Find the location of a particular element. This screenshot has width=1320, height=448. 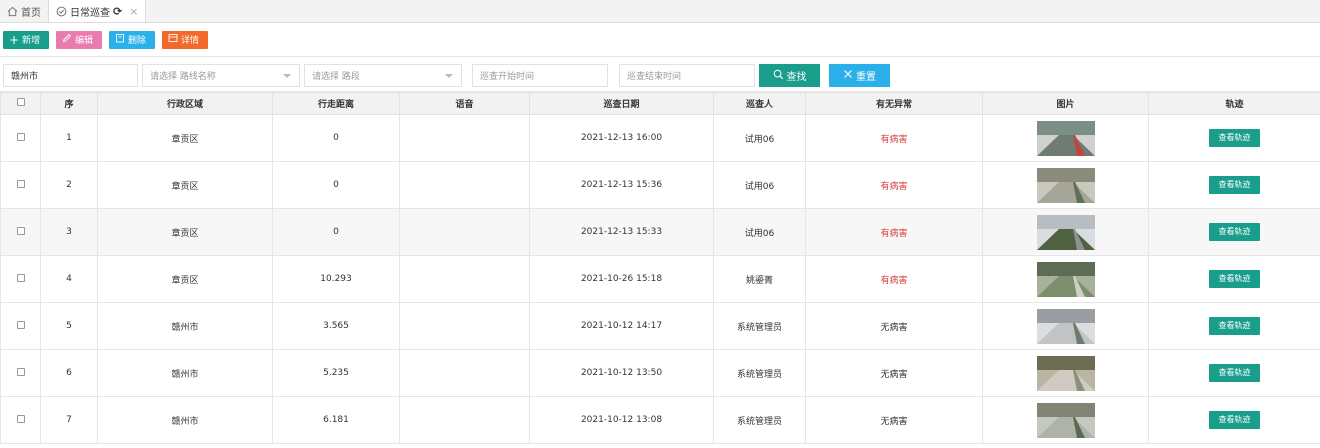

cell-distance: 3.565 is located at coordinates (336, 326).